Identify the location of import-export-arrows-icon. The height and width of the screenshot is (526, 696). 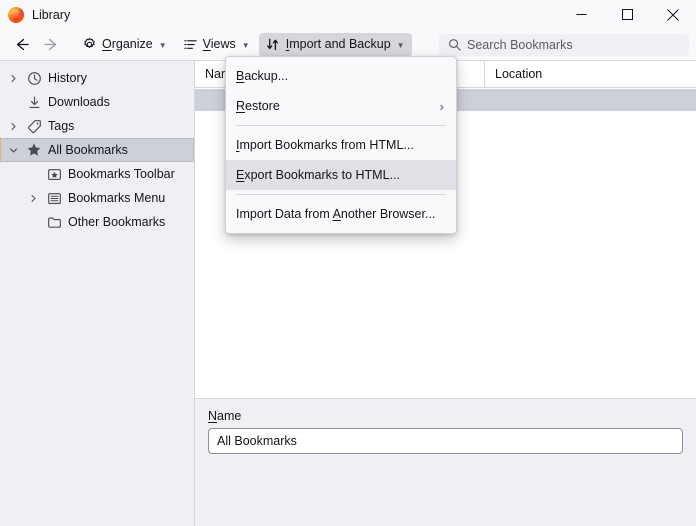
(272, 44).